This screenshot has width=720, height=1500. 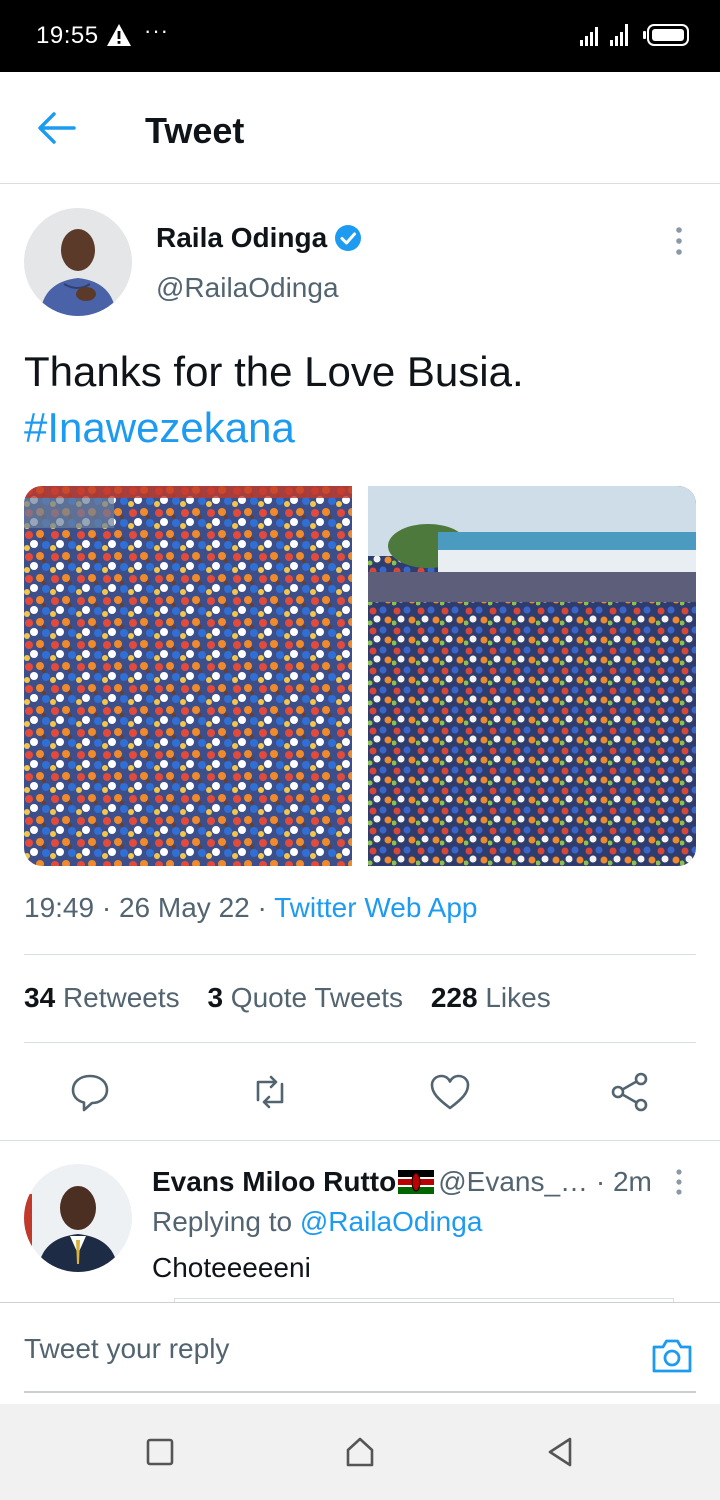 What do you see at coordinates (156, 30) in the screenshot?
I see `status-more-dots: ···` at bounding box center [156, 30].